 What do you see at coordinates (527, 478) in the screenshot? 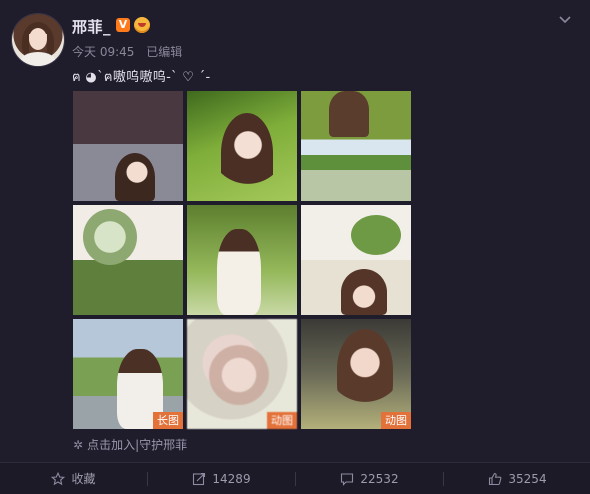
I see `like-count: 35254` at bounding box center [527, 478].